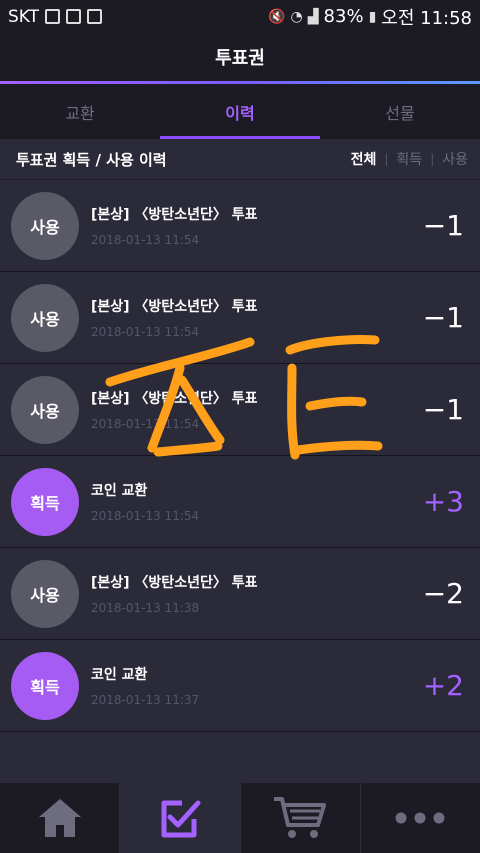 Image resolution: width=480 pixels, height=853 pixels. Describe the element at coordinates (443, 593) in the screenshot. I see `item-amount: −2` at that location.